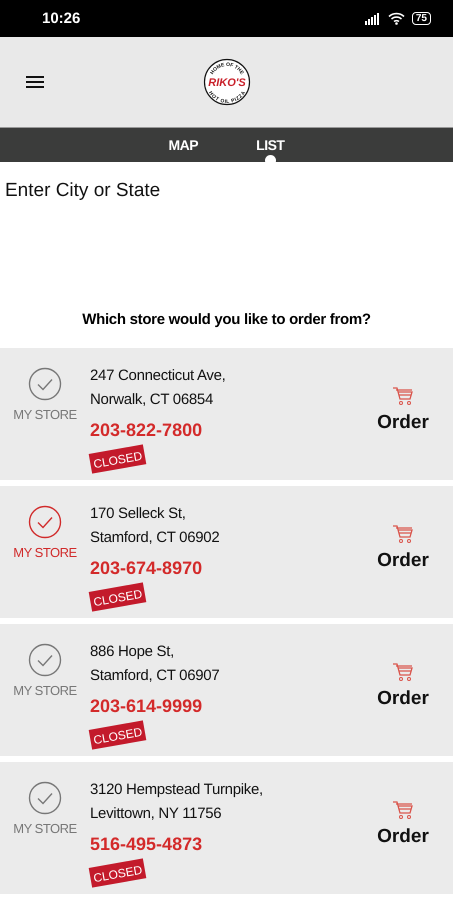 The image size is (453, 900). I want to click on tab: MAP, so click(183, 145).